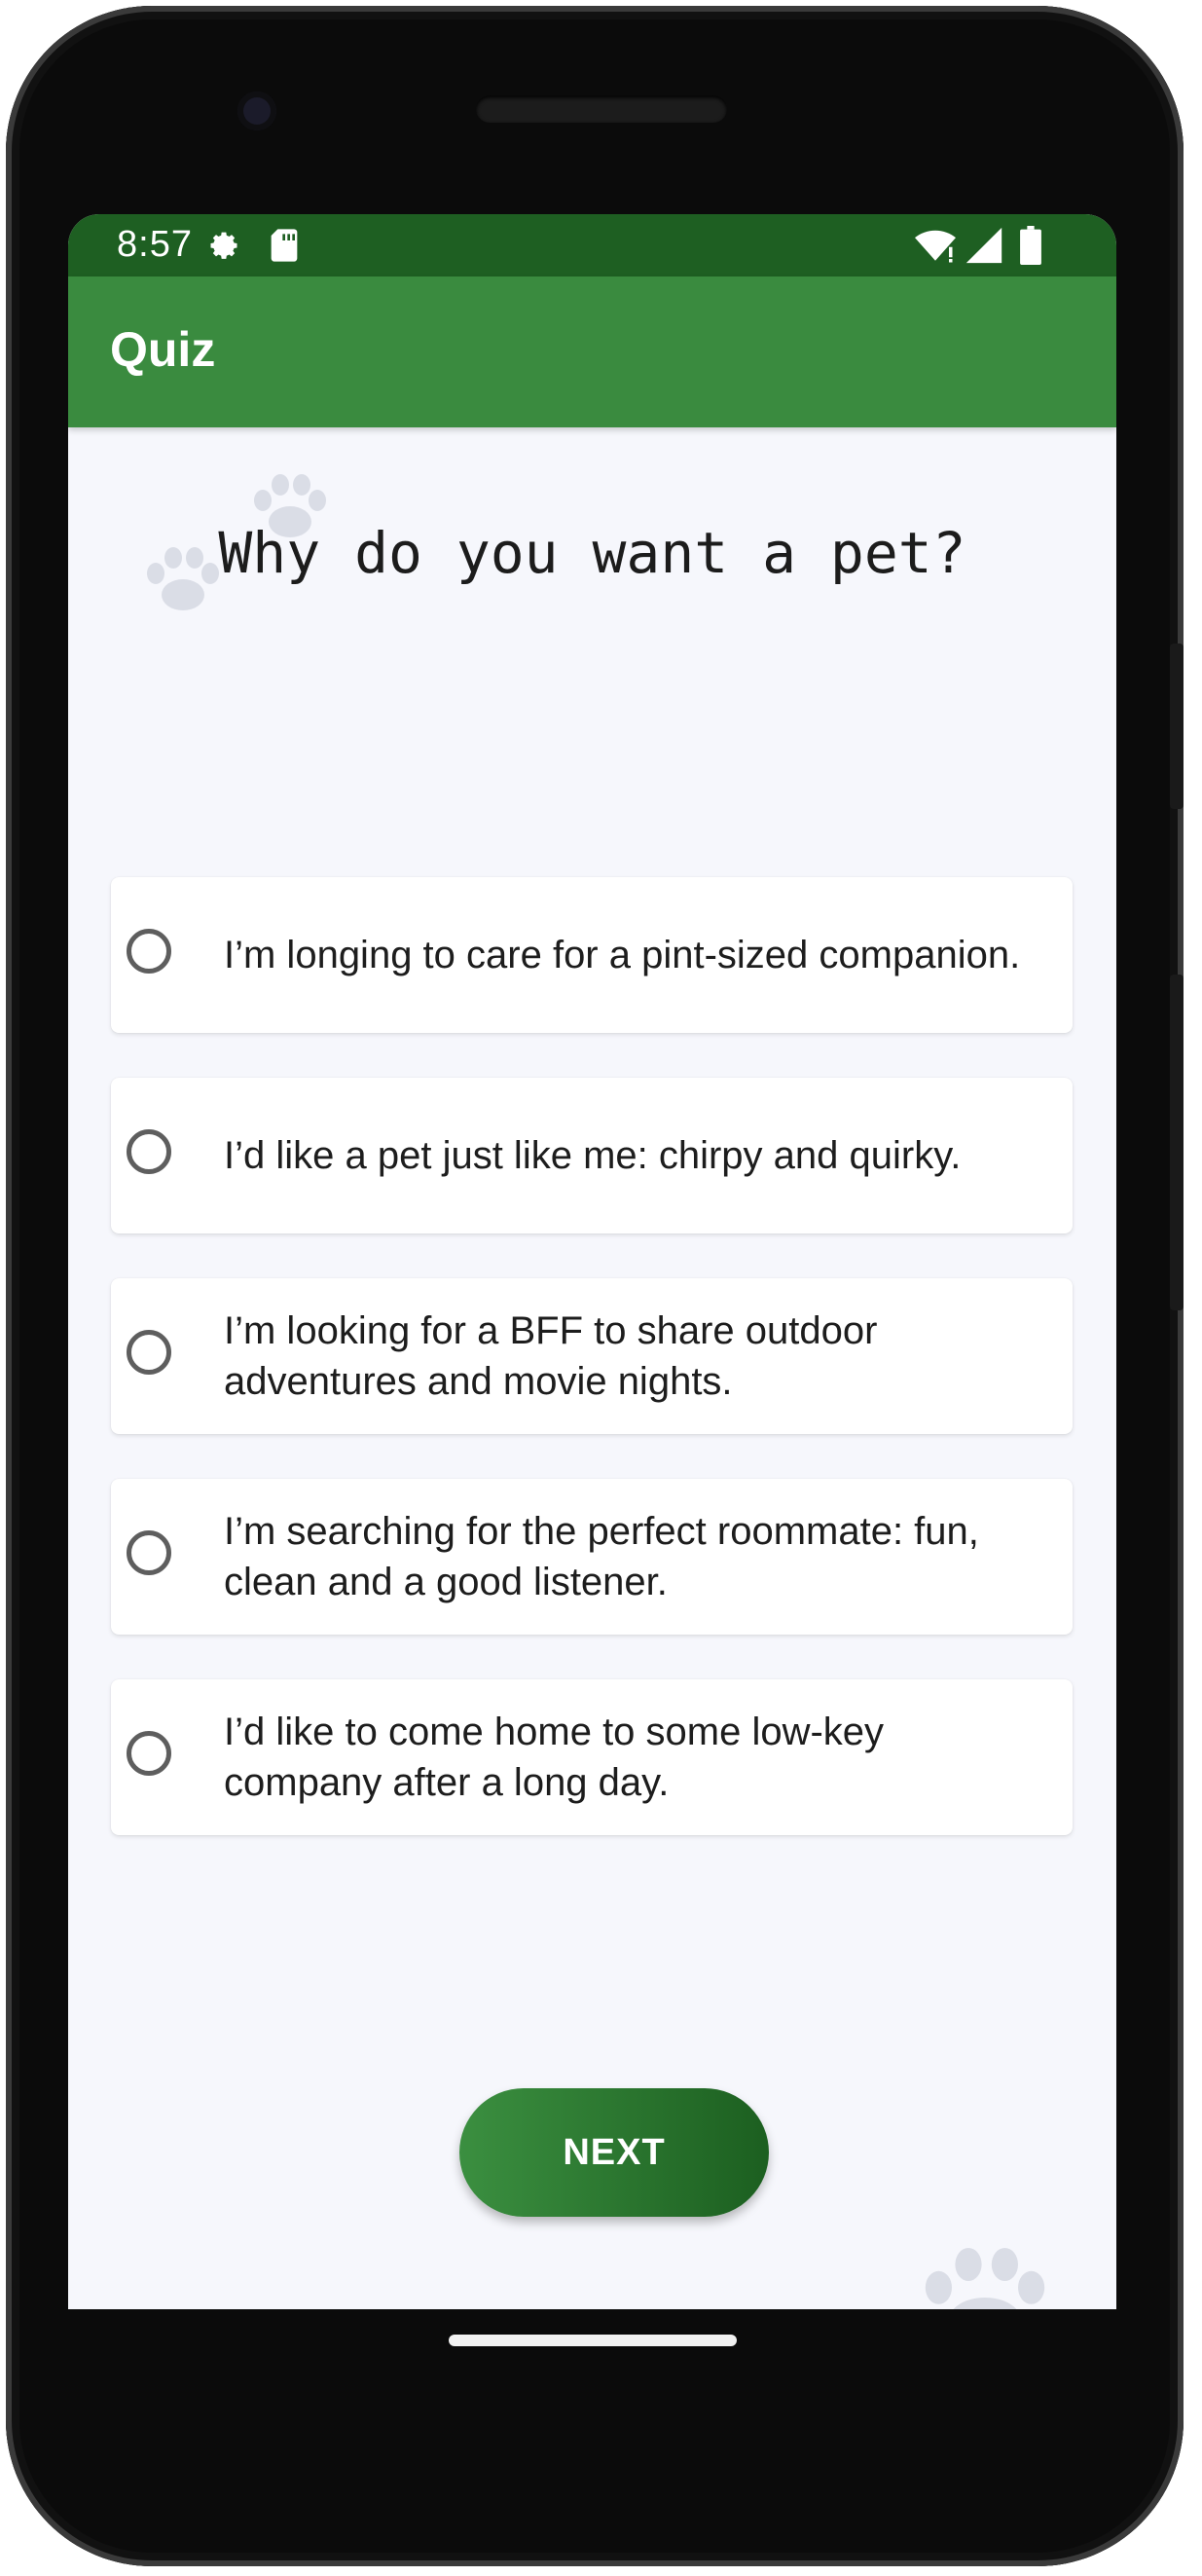 The width and height of the screenshot is (1202, 2576). I want to click on status-bar: 8:57, so click(592, 245).